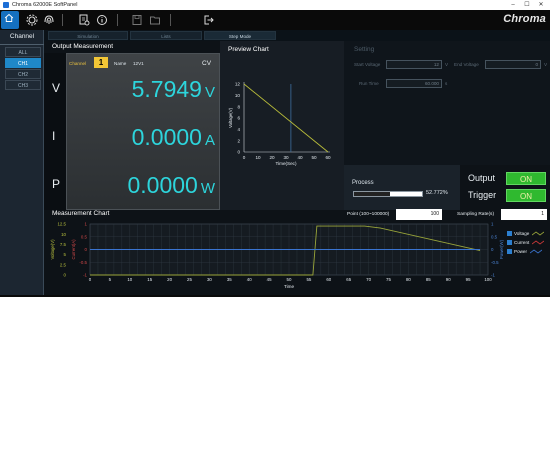  Describe the element at coordinates (238, 84) in the screenshot. I see `y-tick-label: 12` at that location.